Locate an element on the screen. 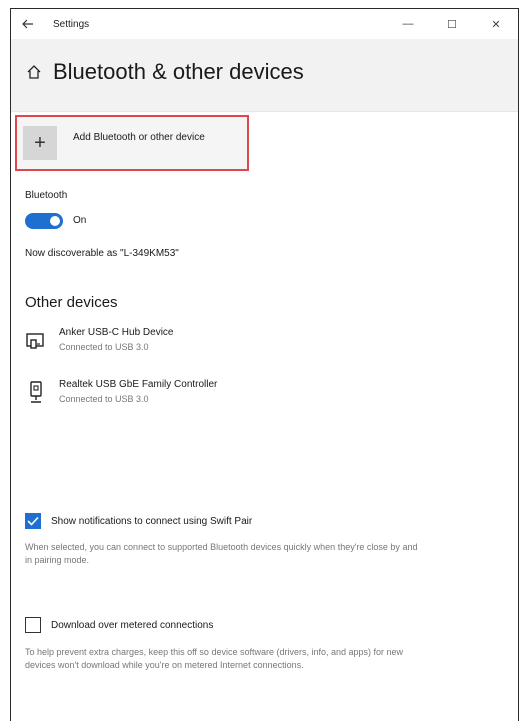 This screenshot has height=721, width=527. home-icon is located at coordinates (34, 72).